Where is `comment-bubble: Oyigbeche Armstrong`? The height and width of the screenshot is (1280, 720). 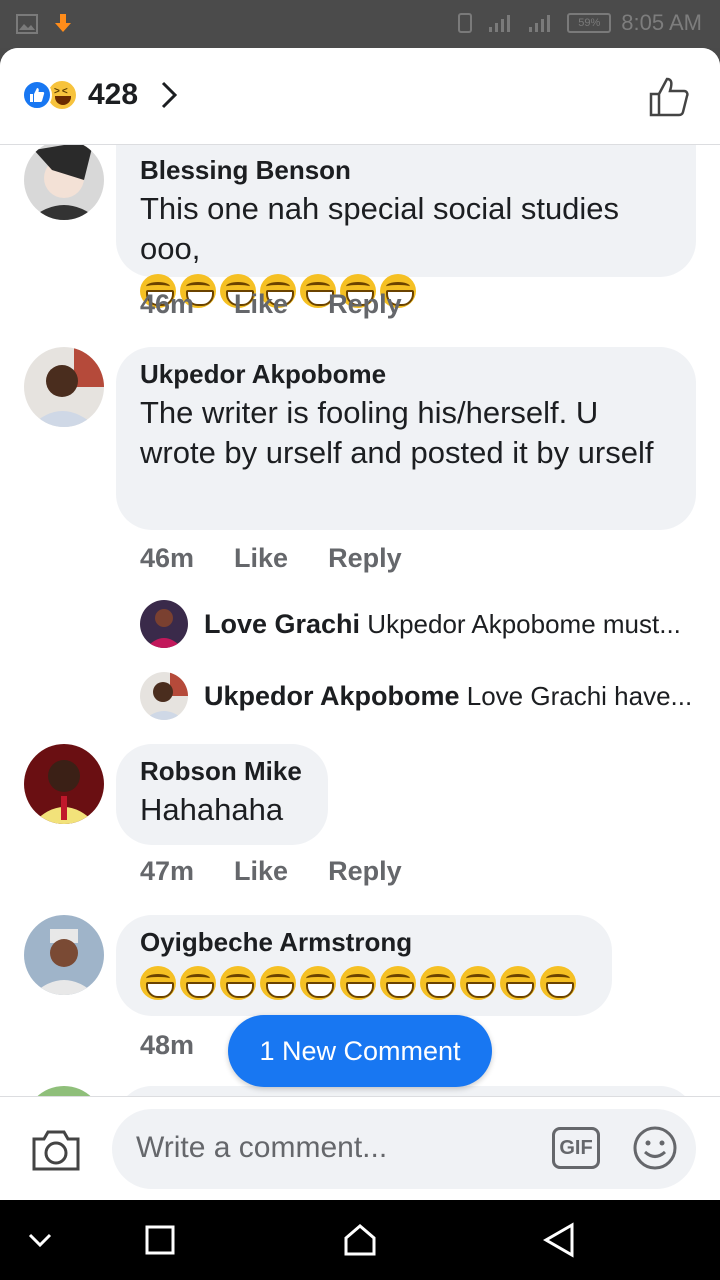 comment-bubble: Oyigbeche Armstrong is located at coordinates (364, 965).